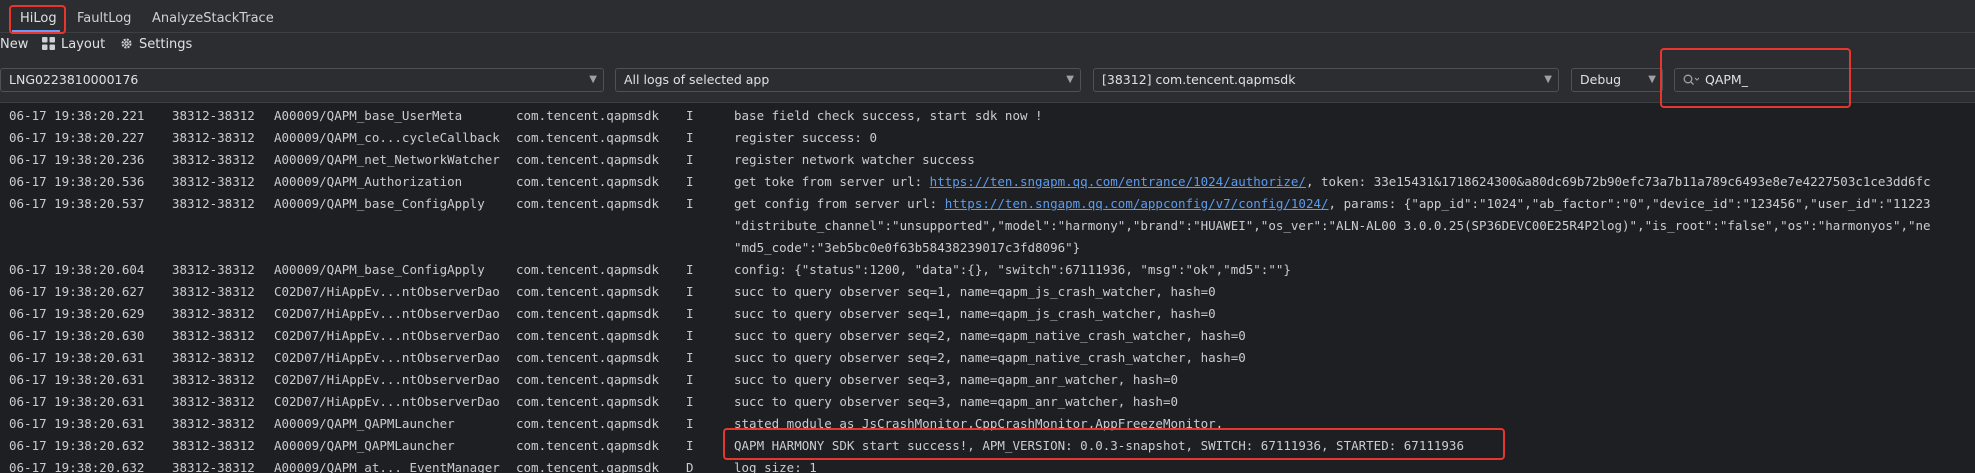 The width and height of the screenshot is (1975, 473). I want to click on search-input-value: QAPM_, so click(1726, 79).